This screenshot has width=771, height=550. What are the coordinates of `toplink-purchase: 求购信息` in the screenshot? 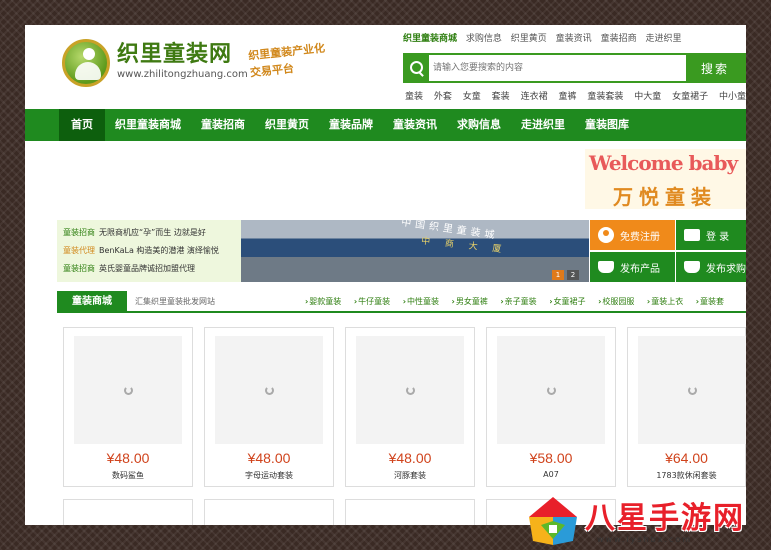 It's located at (484, 39).